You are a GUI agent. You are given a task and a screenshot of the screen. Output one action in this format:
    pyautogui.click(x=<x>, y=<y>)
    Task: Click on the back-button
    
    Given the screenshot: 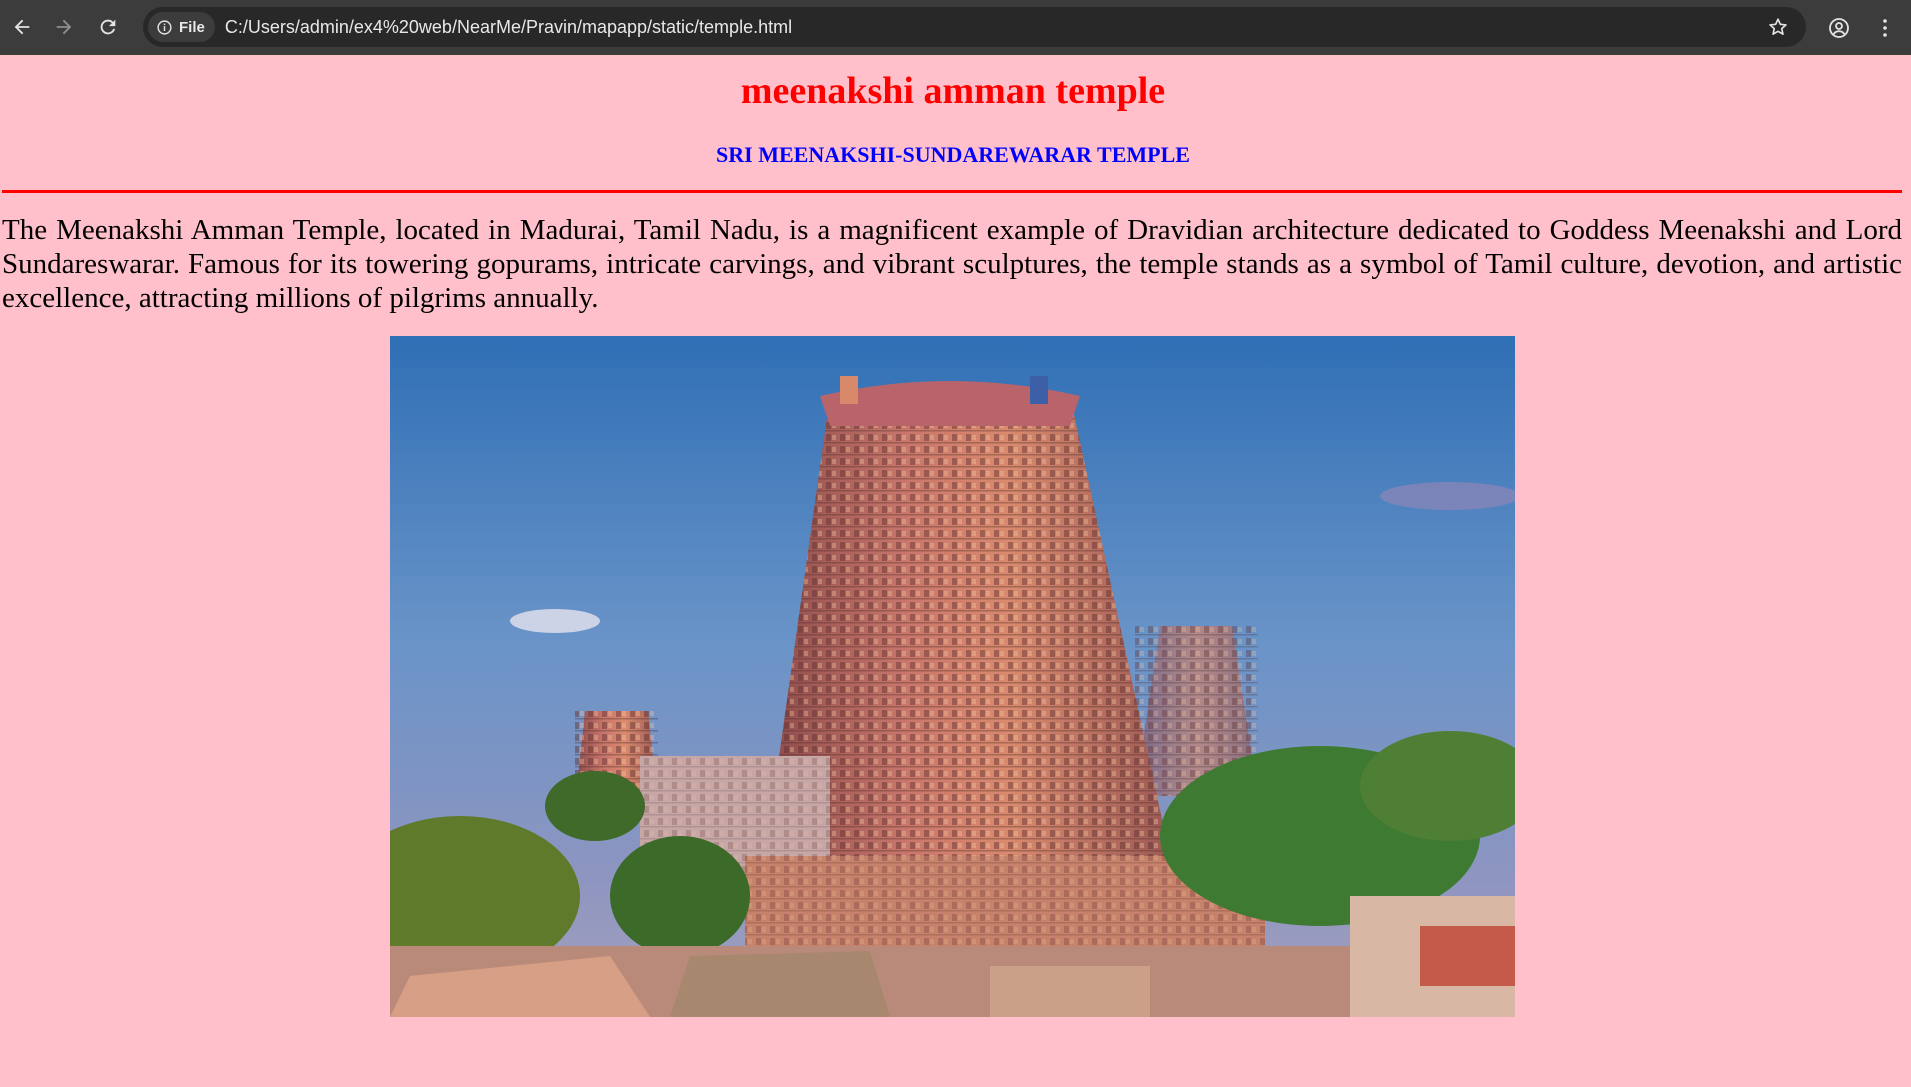 What is the action you would take?
    pyautogui.click(x=22, y=27)
    